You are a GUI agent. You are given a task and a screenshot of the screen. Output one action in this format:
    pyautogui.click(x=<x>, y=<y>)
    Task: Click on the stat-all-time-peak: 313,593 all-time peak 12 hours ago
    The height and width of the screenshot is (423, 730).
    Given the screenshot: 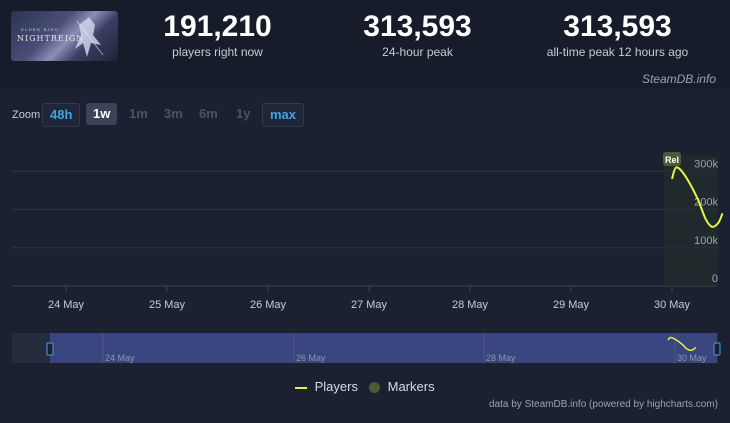 What is the action you would take?
    pyautogui.click(x=617, y=35)
    